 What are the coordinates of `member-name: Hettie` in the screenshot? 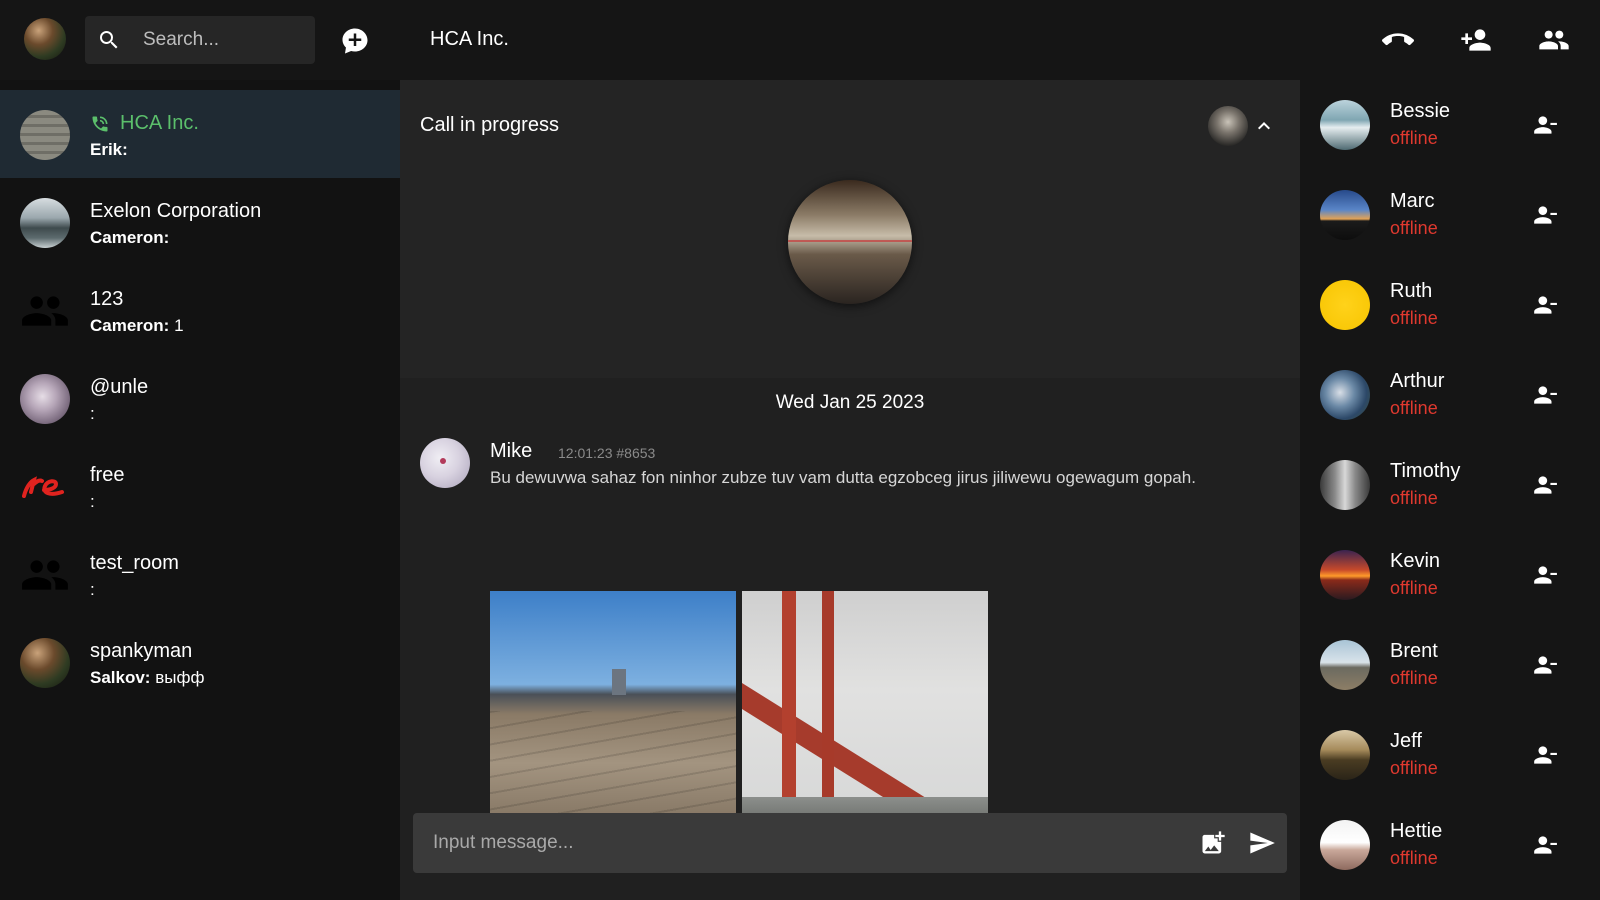 It's located at (1416, 831).